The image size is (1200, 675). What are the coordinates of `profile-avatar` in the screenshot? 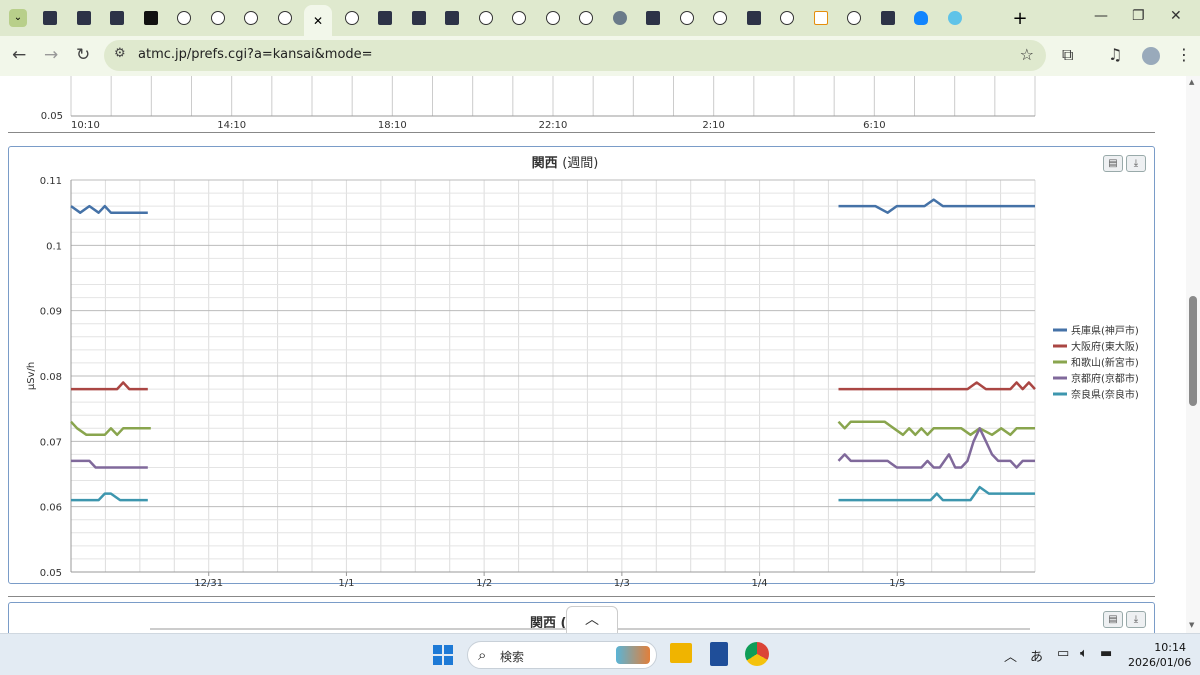 It's located at (1151, 56).